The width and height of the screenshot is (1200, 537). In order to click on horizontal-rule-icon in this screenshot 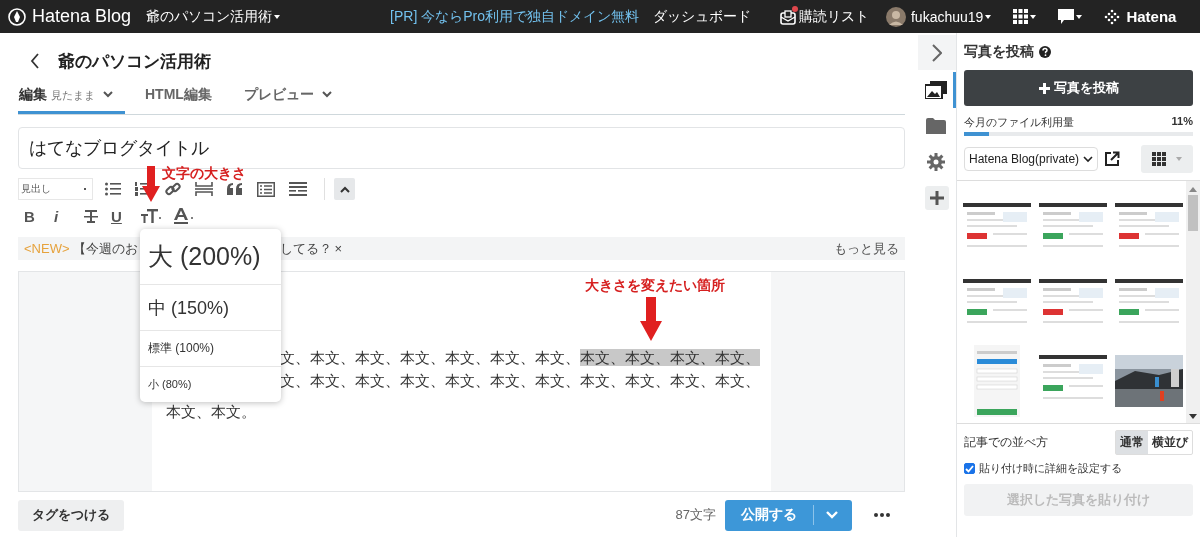, I will do `click(204, 189)`.